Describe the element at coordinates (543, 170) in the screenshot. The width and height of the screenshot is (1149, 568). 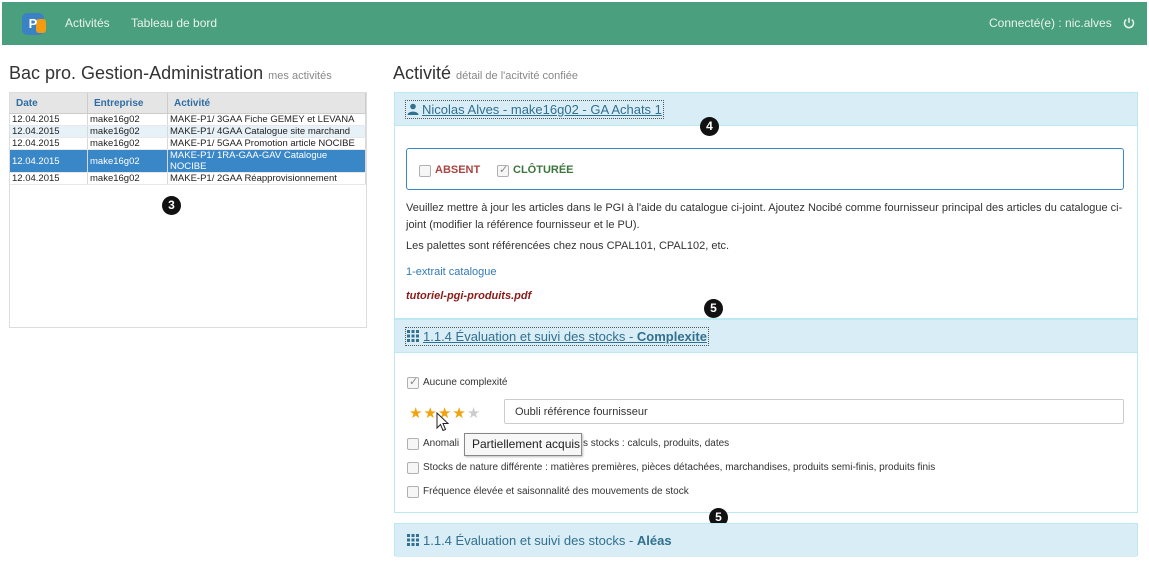
I see `status-cloture-label: CLÔTURÉE` at that location.